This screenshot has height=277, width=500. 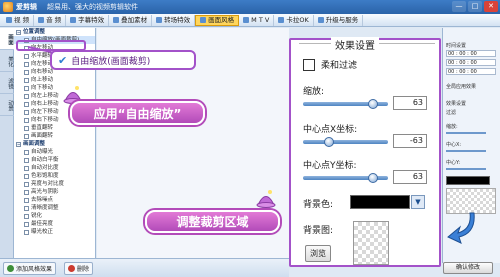 I want to click on right-cy-slider, so click(x=466, y=169).